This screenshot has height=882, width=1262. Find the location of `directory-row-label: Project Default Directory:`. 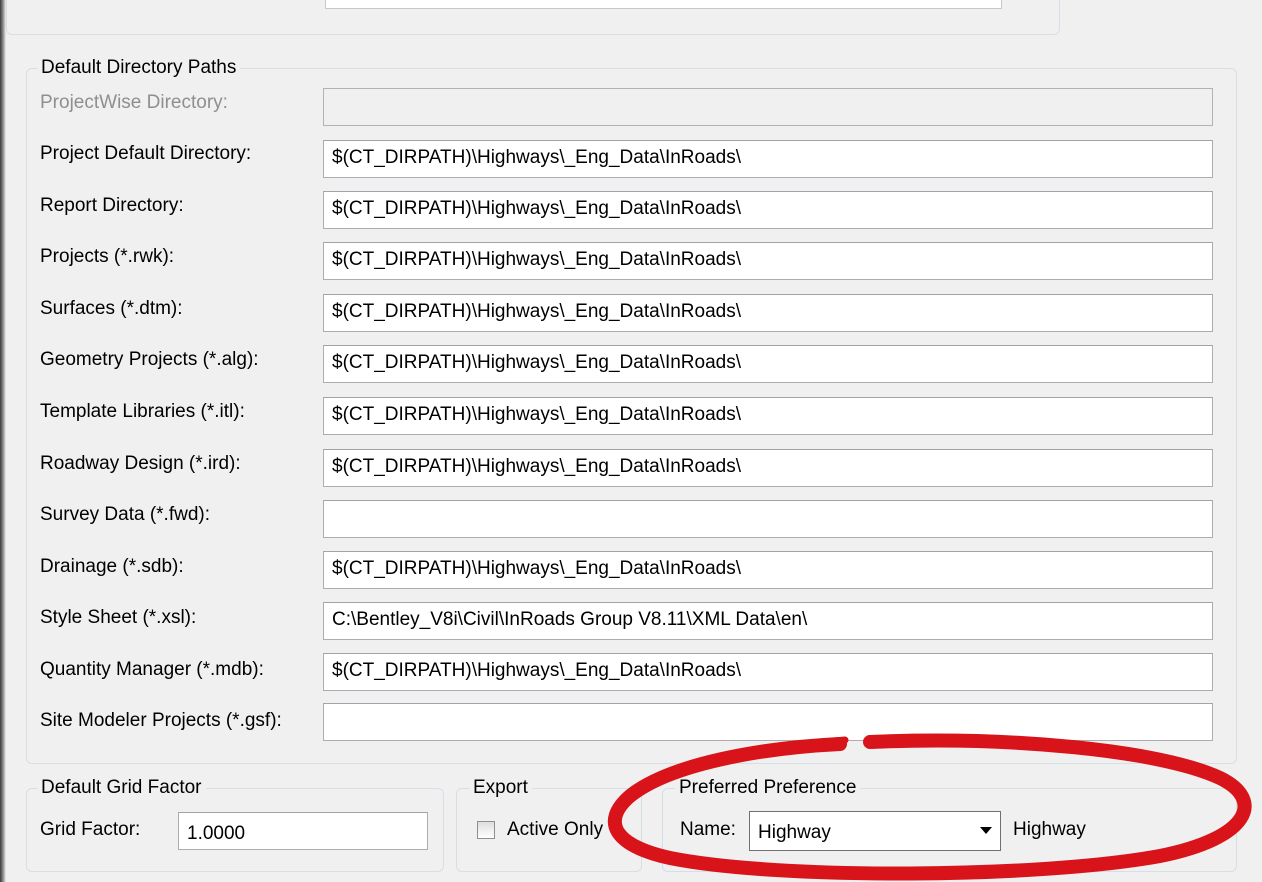

directory-row-label: Project Default Directory: is located at coordinates (146, 153).